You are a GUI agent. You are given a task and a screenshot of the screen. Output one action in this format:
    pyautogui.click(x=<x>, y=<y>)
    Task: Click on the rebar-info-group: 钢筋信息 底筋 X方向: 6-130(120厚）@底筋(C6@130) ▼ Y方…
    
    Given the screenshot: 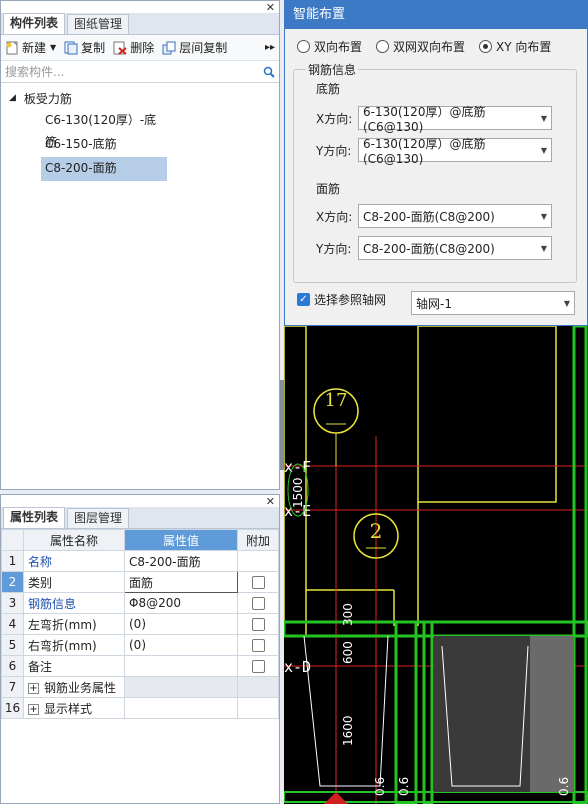 What is the action you would take?
    pyautogui.click(x=435, y=172)
    